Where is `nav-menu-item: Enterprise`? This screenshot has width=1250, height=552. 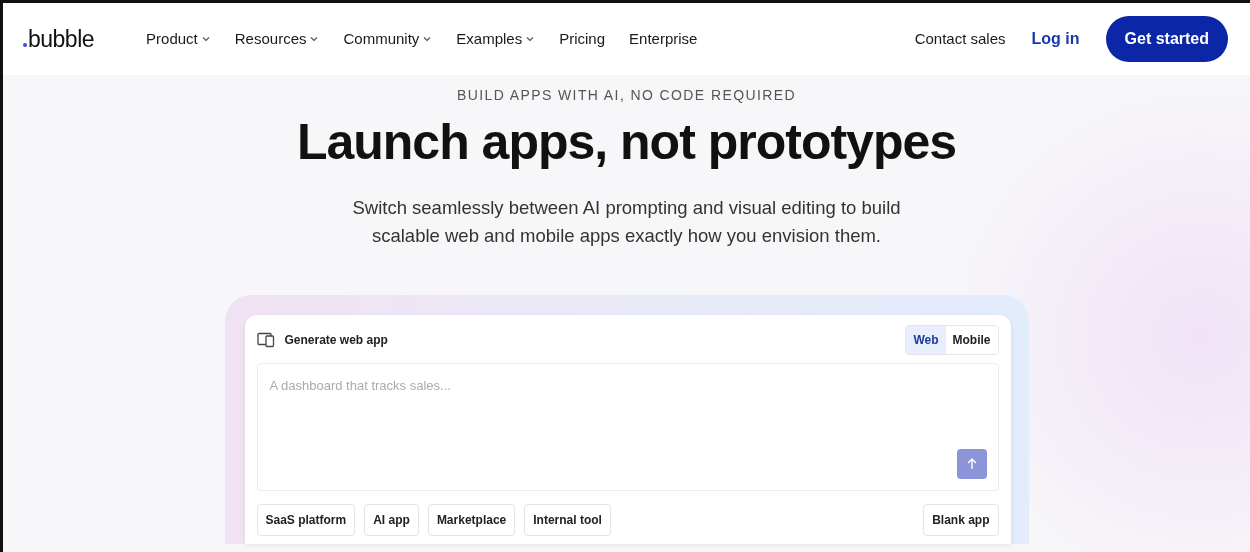
nav-menu-item: Enterprise is located at coordinates (663, 39).